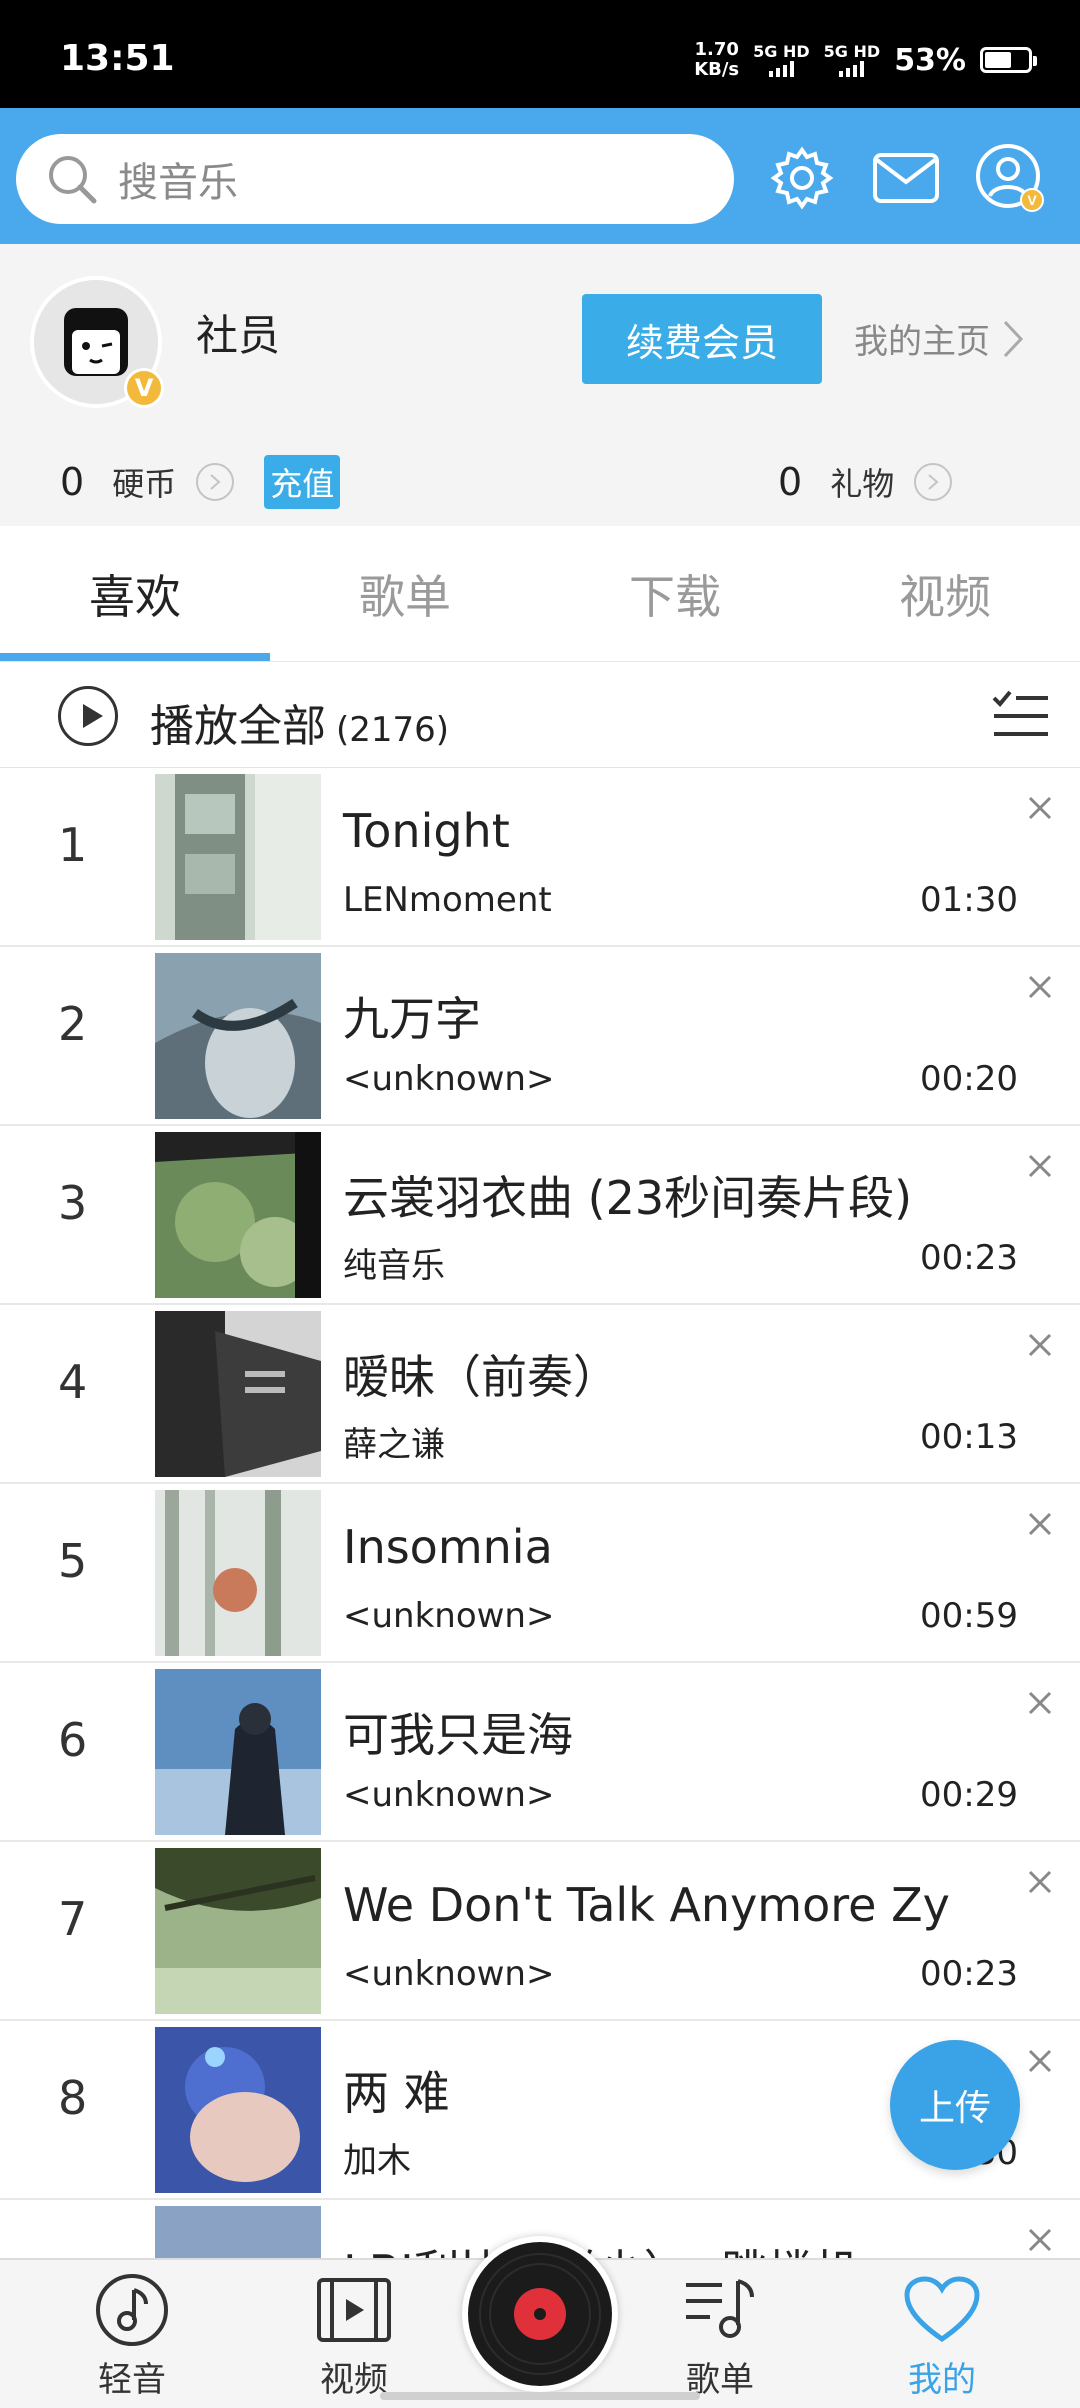  What do you see at coordinates (969, 1616) in the screenshot?
I see `song-duration: 00:59` at bounding box center [969, 1616].